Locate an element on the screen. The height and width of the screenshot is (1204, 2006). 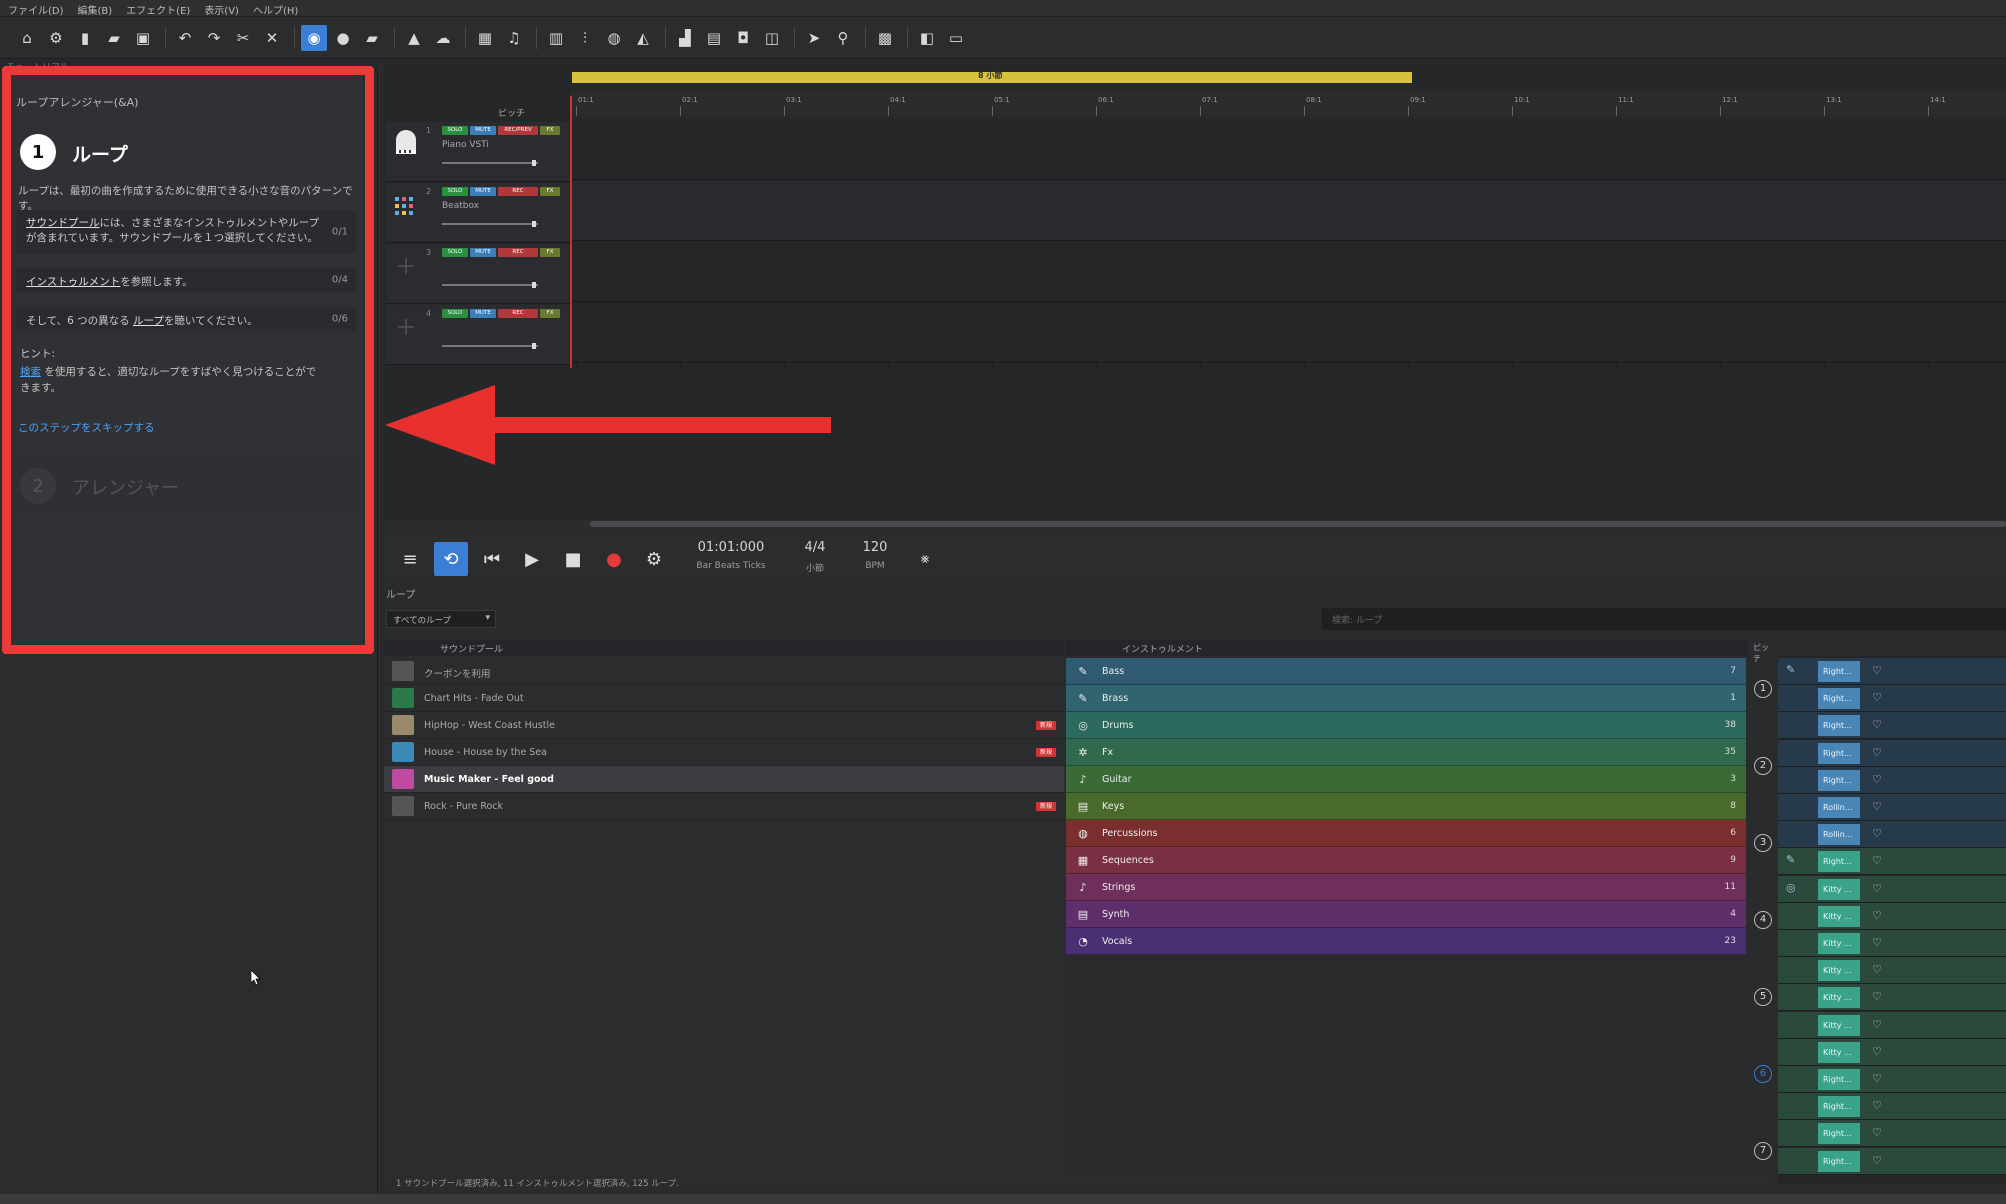
instrument-row: ◔ Vocals 23 is located at coordinates (1406, 941).